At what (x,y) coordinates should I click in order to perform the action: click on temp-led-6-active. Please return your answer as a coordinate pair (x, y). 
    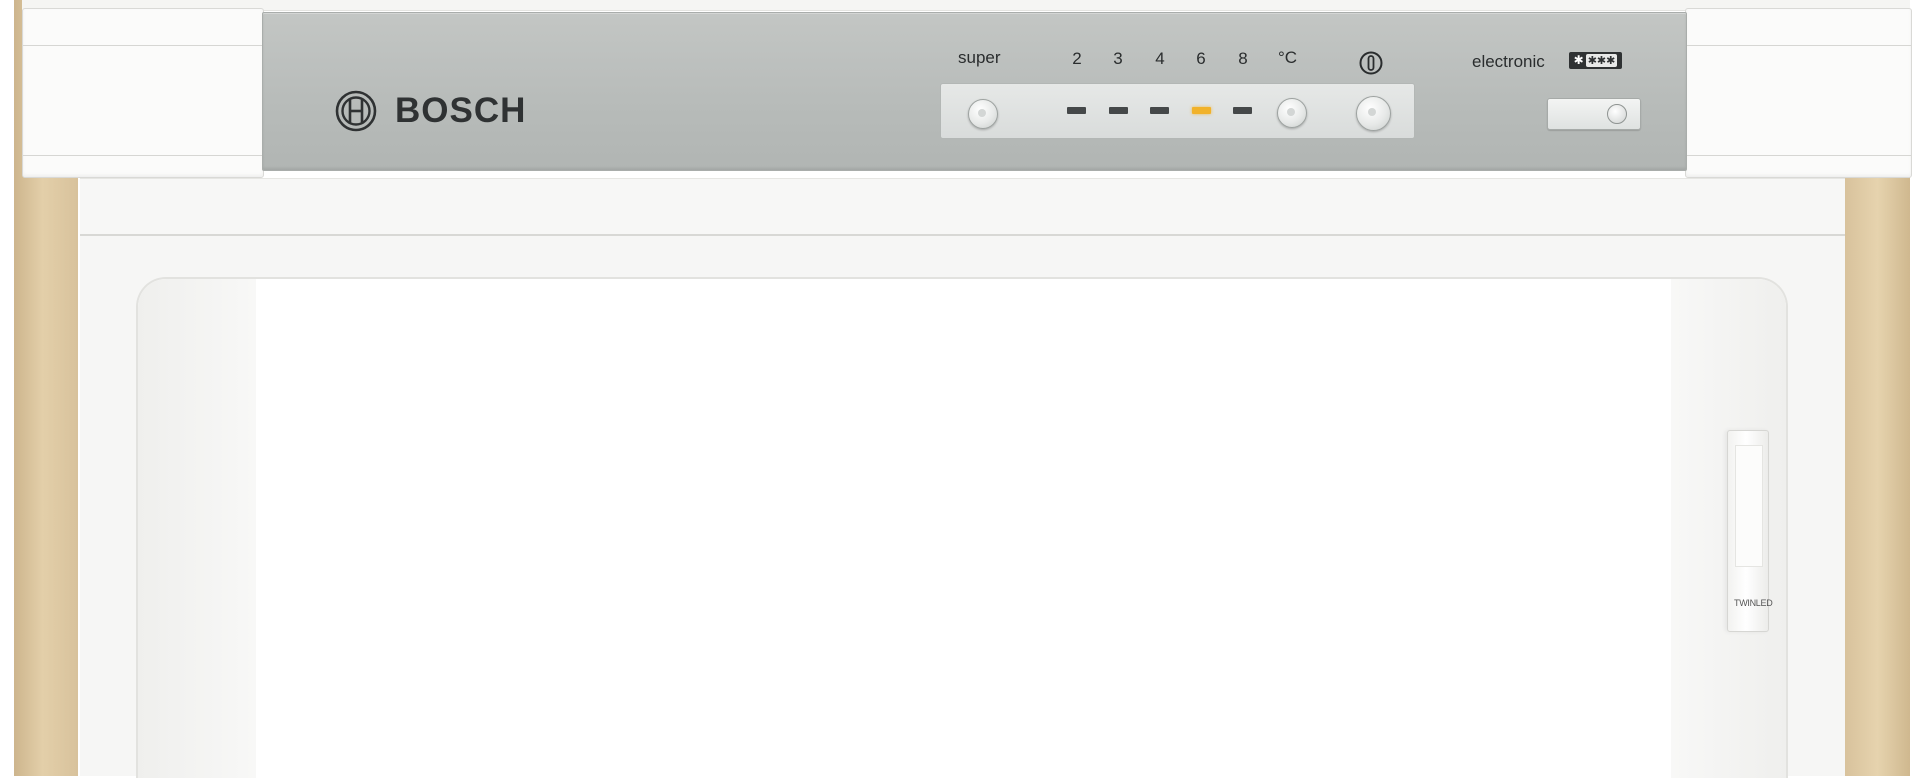
    Looking at the image, I should click on (1201, 110).